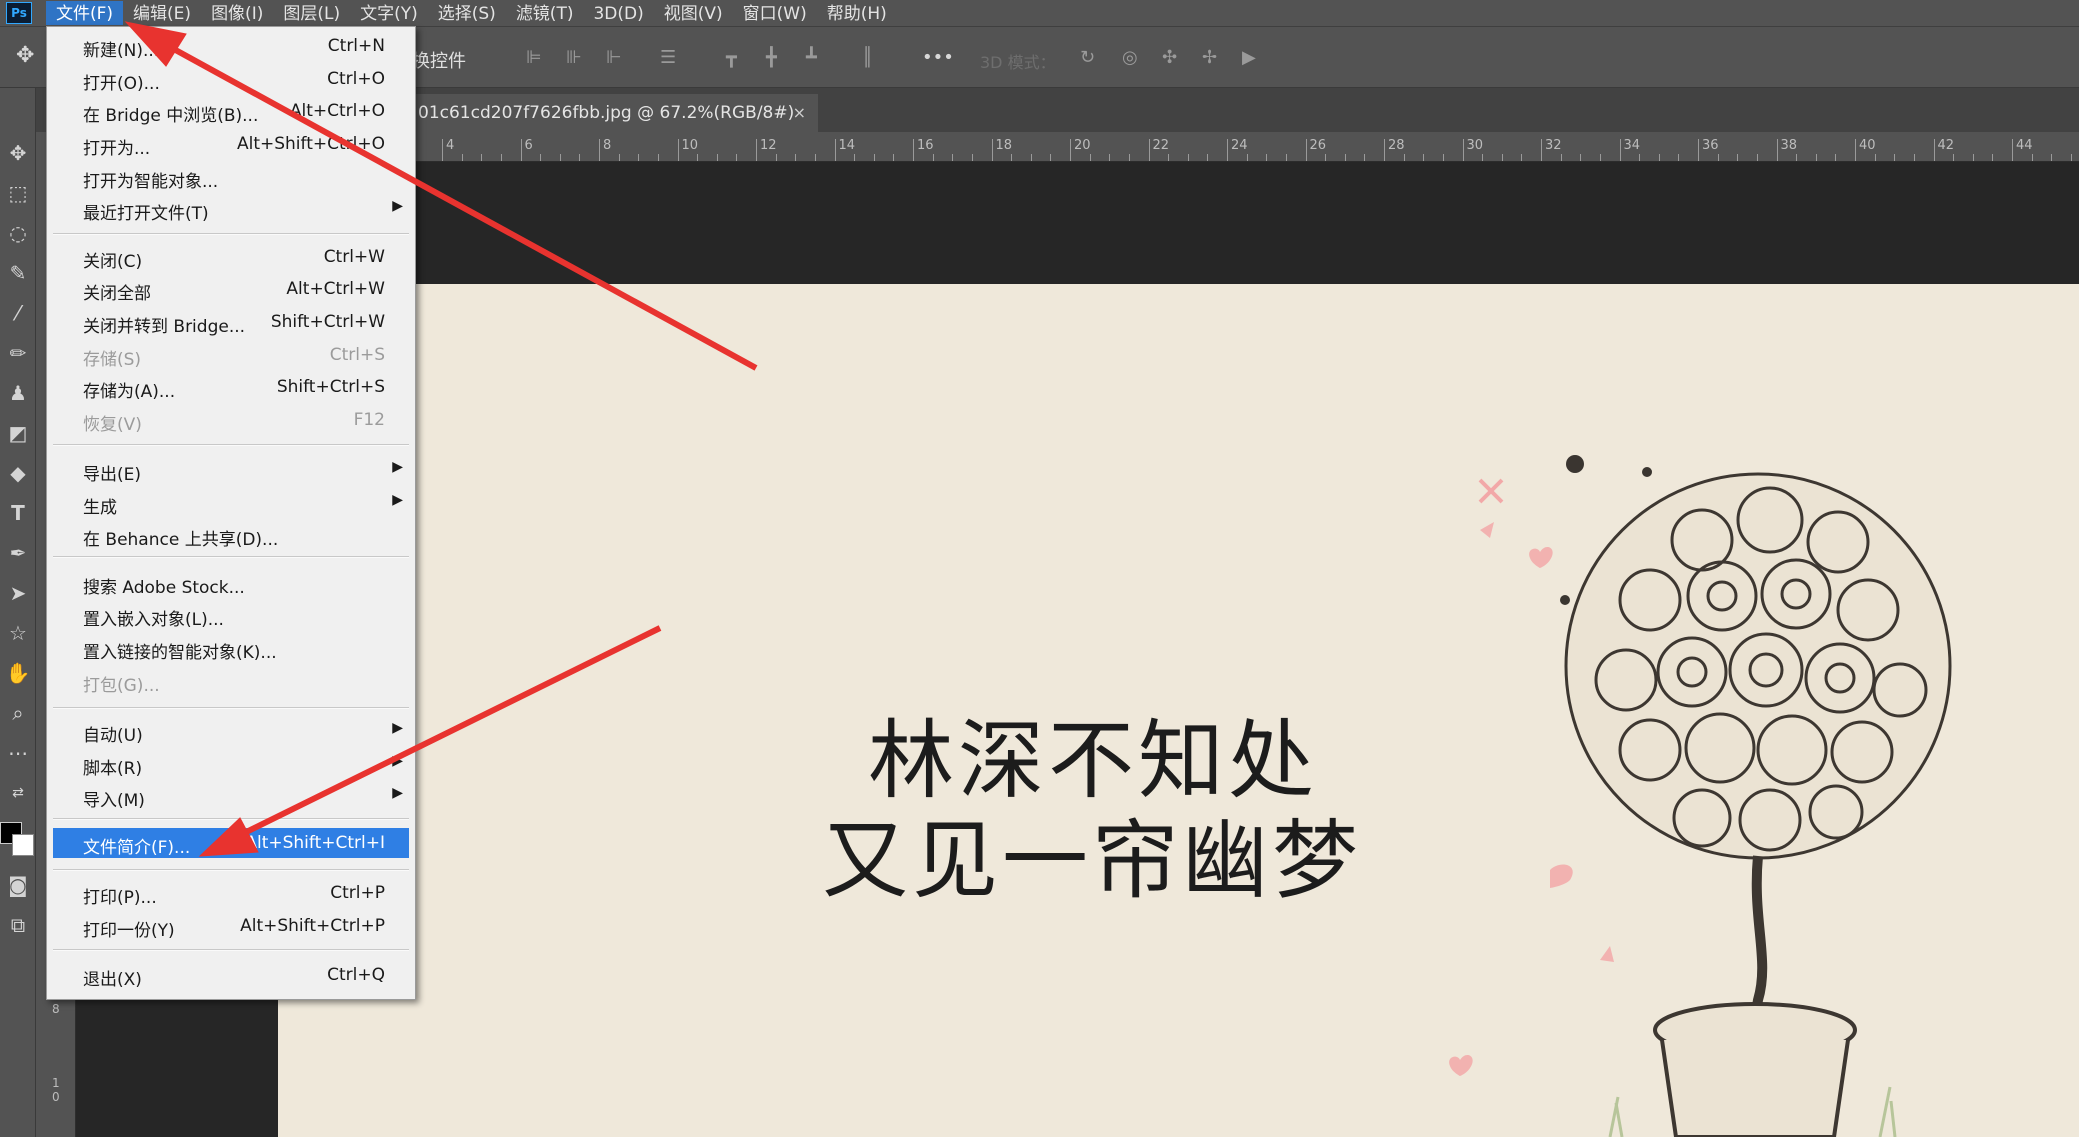 The width and height of the screenshot is (2079, 1137). Describe the element at coordinates (231, 764) in the screenshot. I see `file-menu-item: 脚本(R) ▶` at that location.